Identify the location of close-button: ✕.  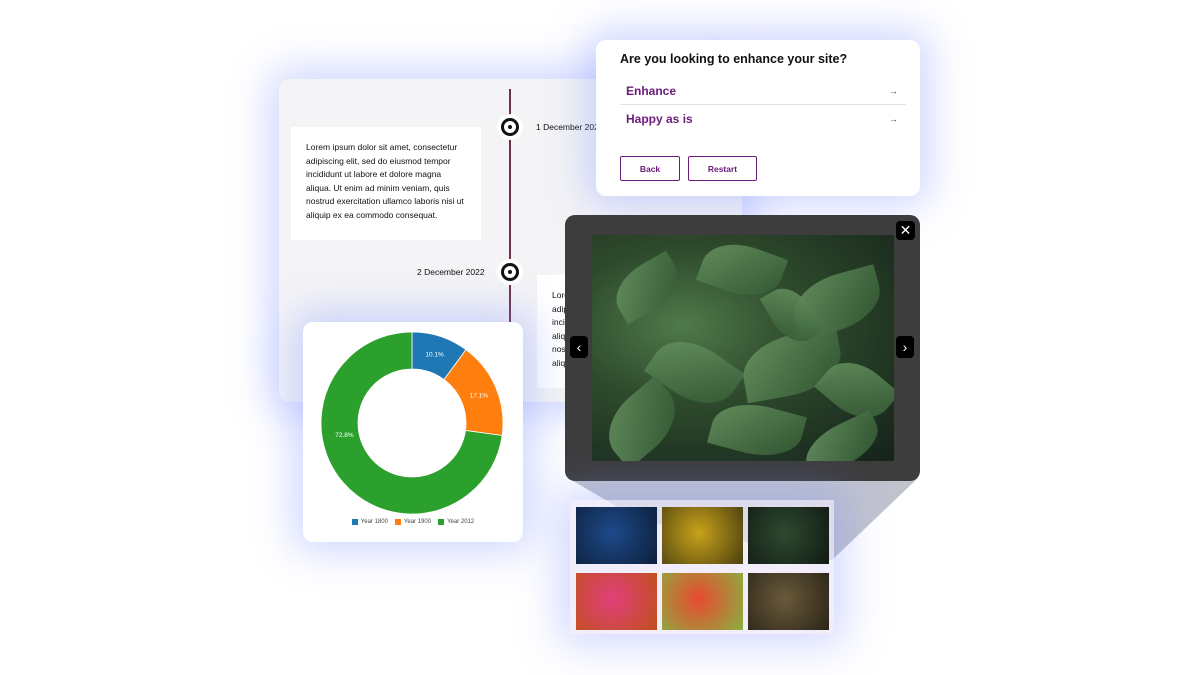
(905, 230).